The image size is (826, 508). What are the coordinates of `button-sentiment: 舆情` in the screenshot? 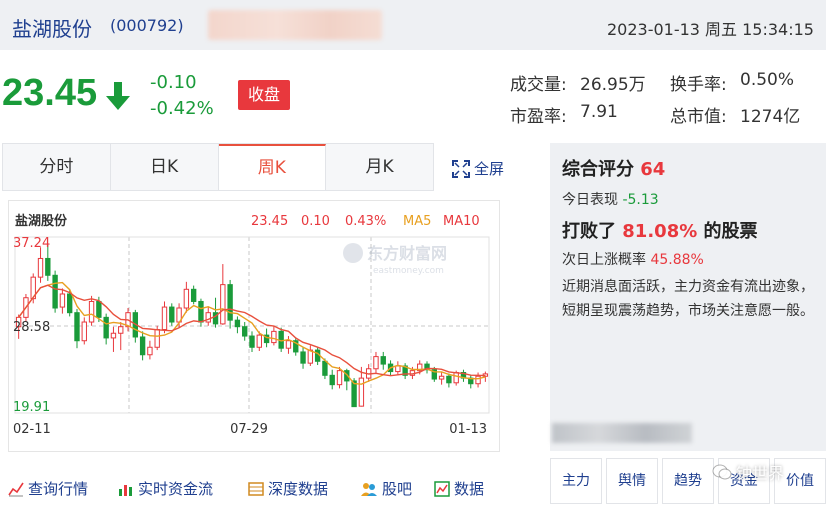 It's located at (632, 481).